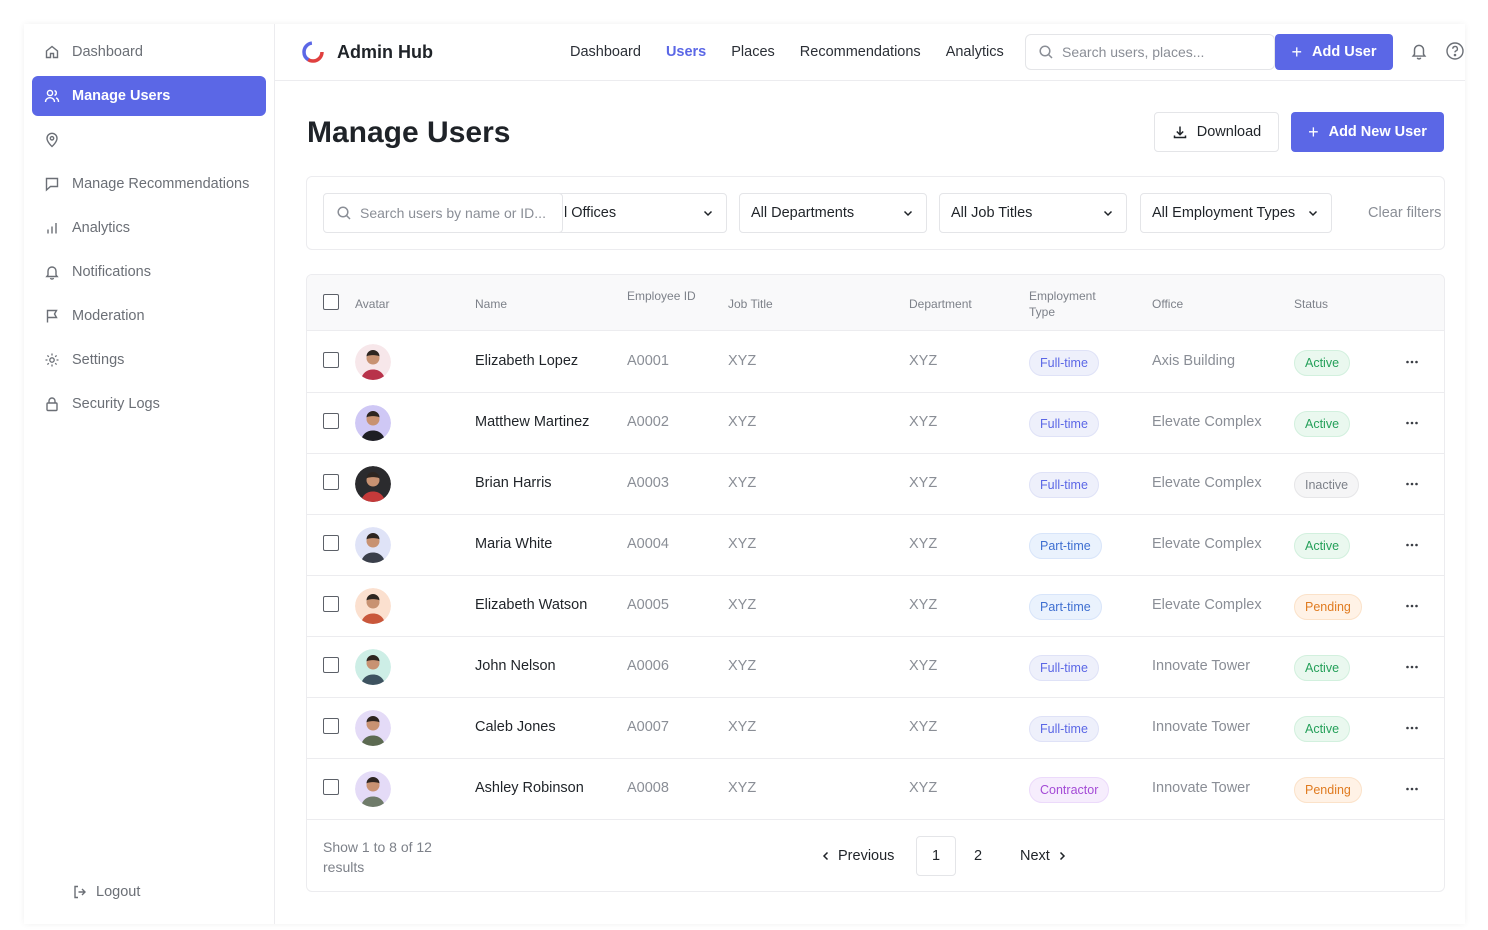 This screenshot has width=1488, height=930. What do you see at coordinates (149, 52) in the screenshot?
I see `sidebar-item-dashboard: Dashboard` at bounding box center [149, 52].